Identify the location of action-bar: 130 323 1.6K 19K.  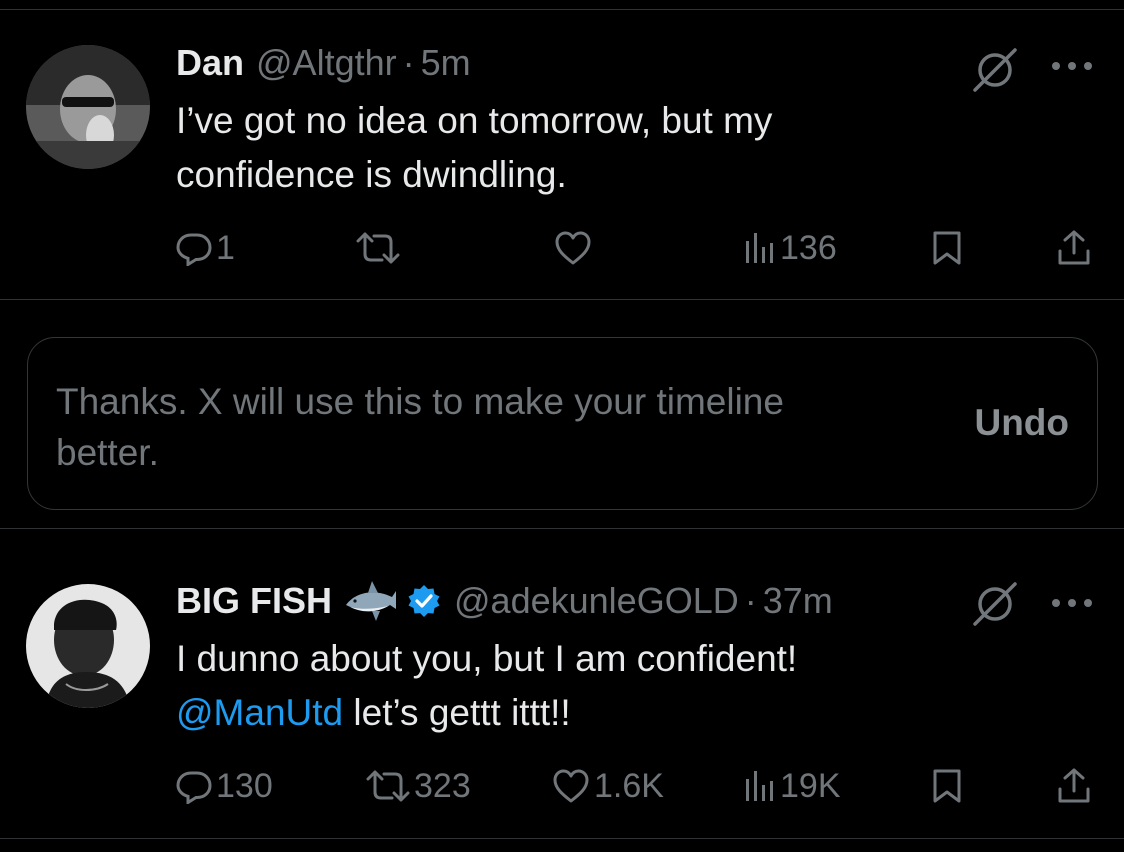
(636, 786).